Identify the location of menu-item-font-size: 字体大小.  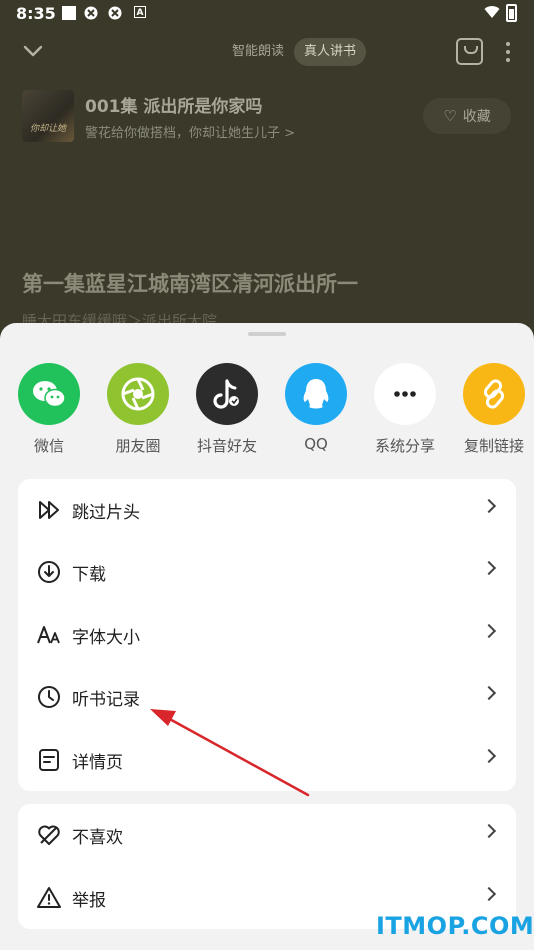
(267, 635).